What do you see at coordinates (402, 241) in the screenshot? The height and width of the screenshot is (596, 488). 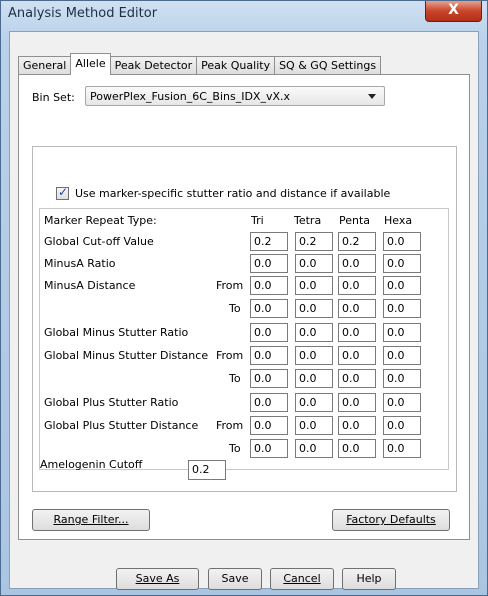 I see `global-cutoff-hexa-input: 0.0` at bounding box center [402, 241].